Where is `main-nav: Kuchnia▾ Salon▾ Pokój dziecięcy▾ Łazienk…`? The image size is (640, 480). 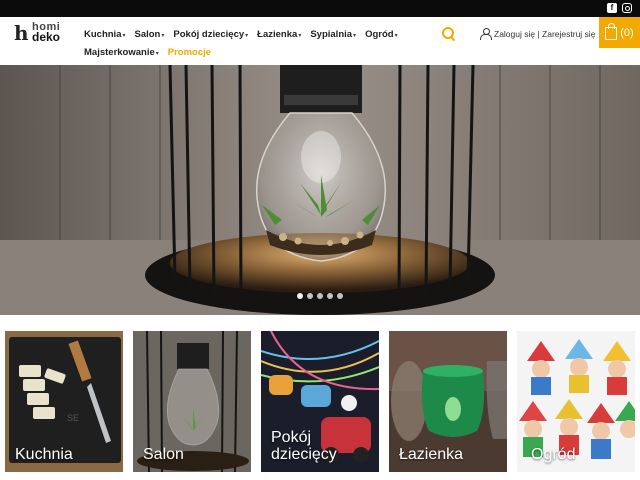
main-nav: Kuchnia▾ Salon▾ Pokój dziecięcy▾ Łazienk… is located at coordinates (259, 44).